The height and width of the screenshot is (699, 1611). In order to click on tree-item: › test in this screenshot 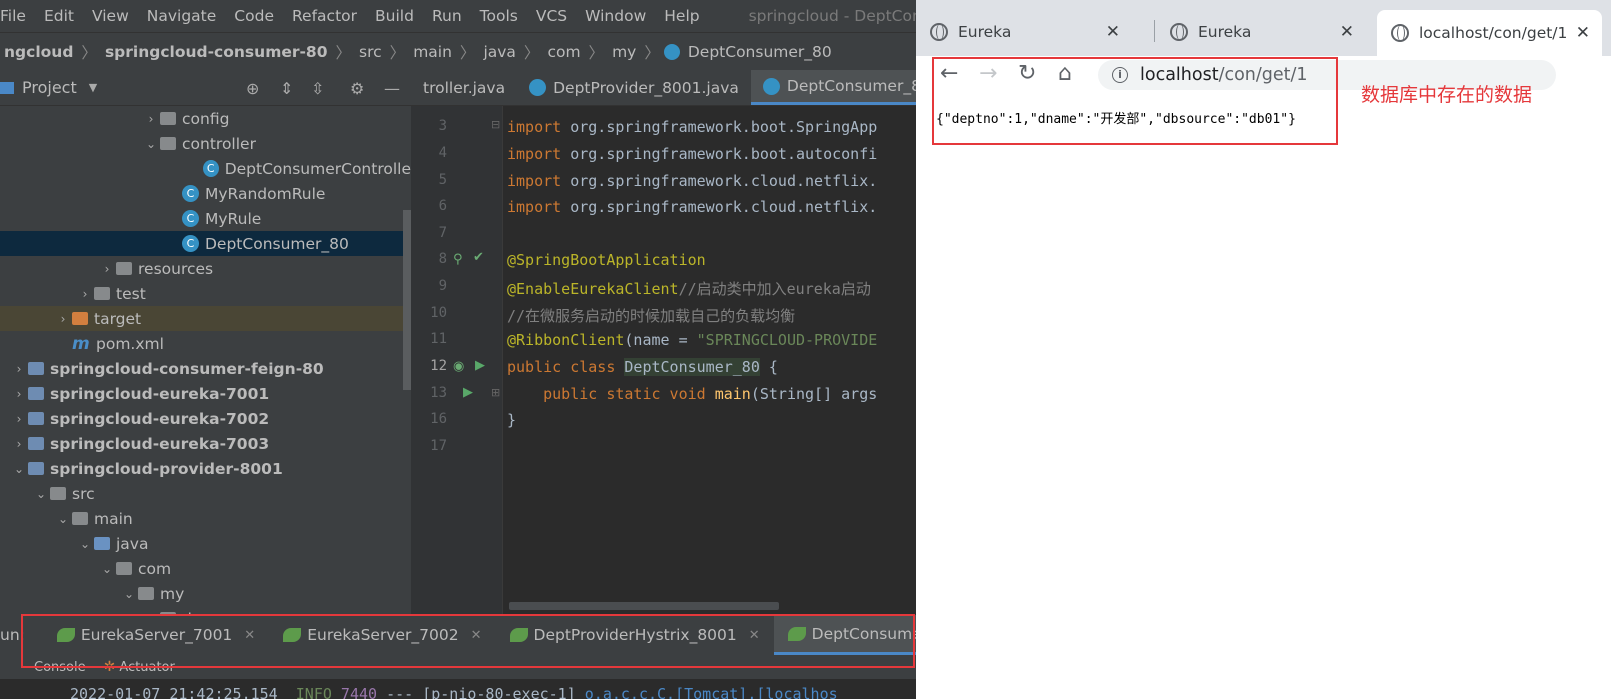, I will do `click(205, 293)`.